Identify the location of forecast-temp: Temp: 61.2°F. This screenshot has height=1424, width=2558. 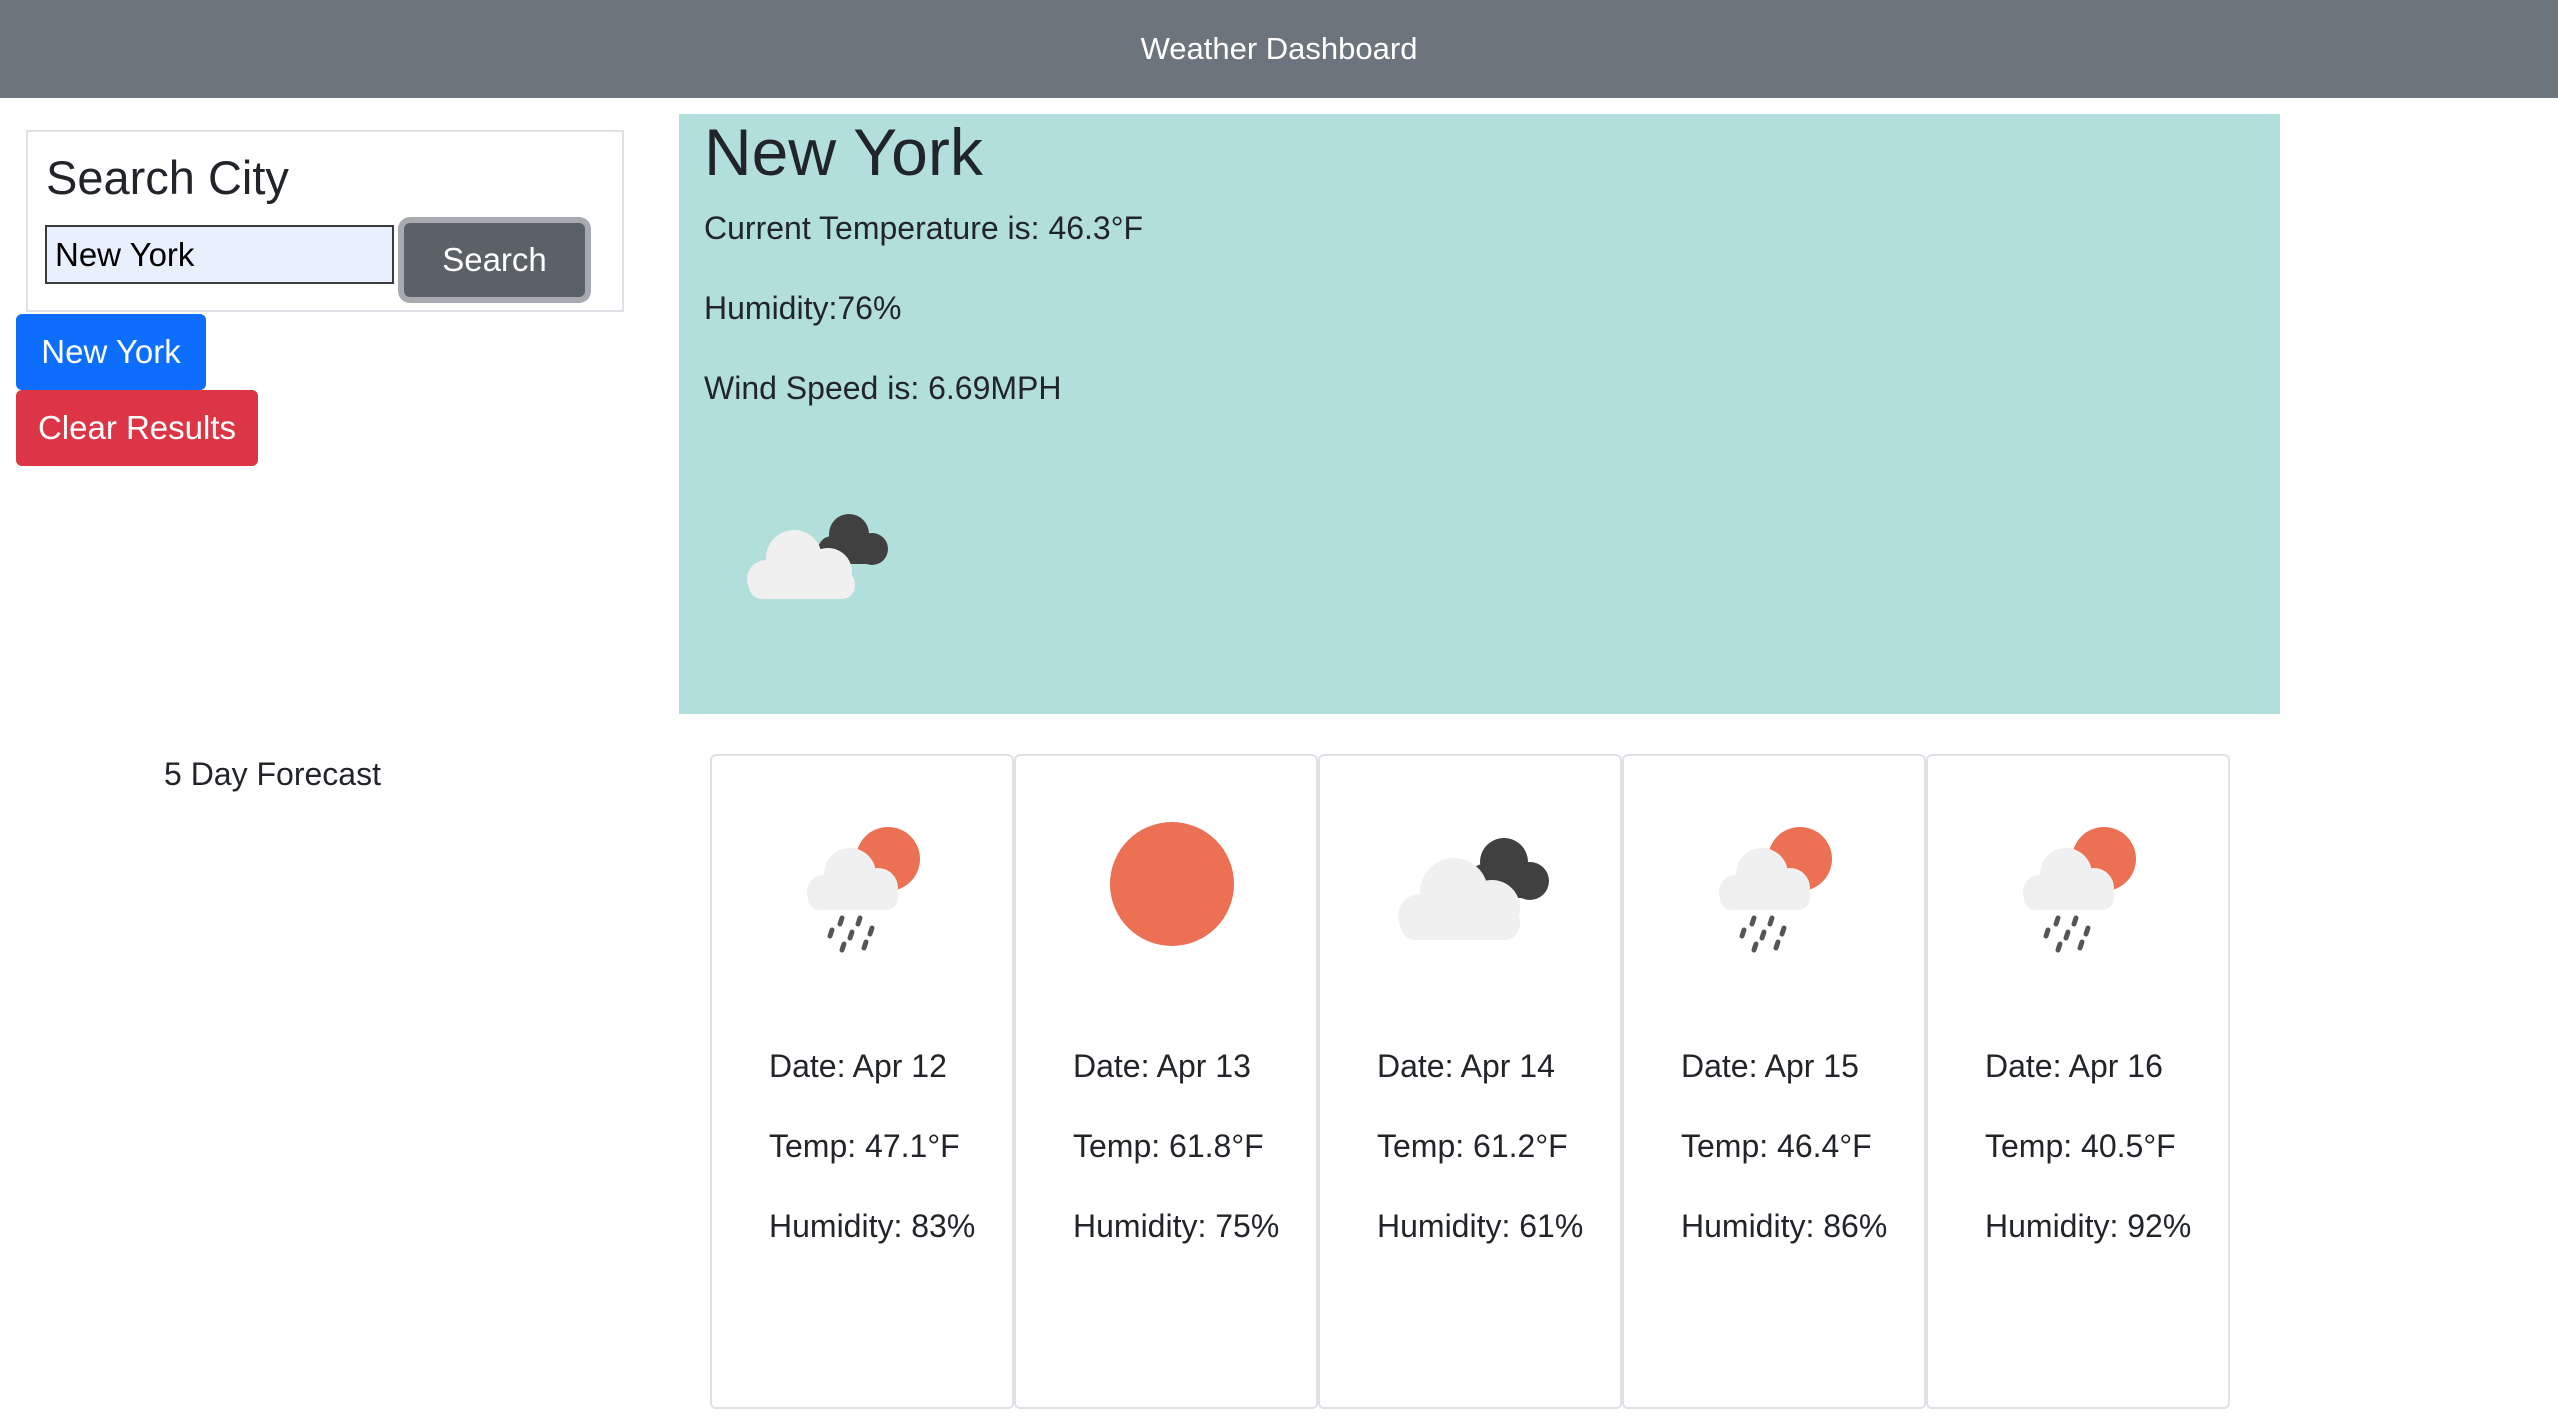
(1472, 1146).